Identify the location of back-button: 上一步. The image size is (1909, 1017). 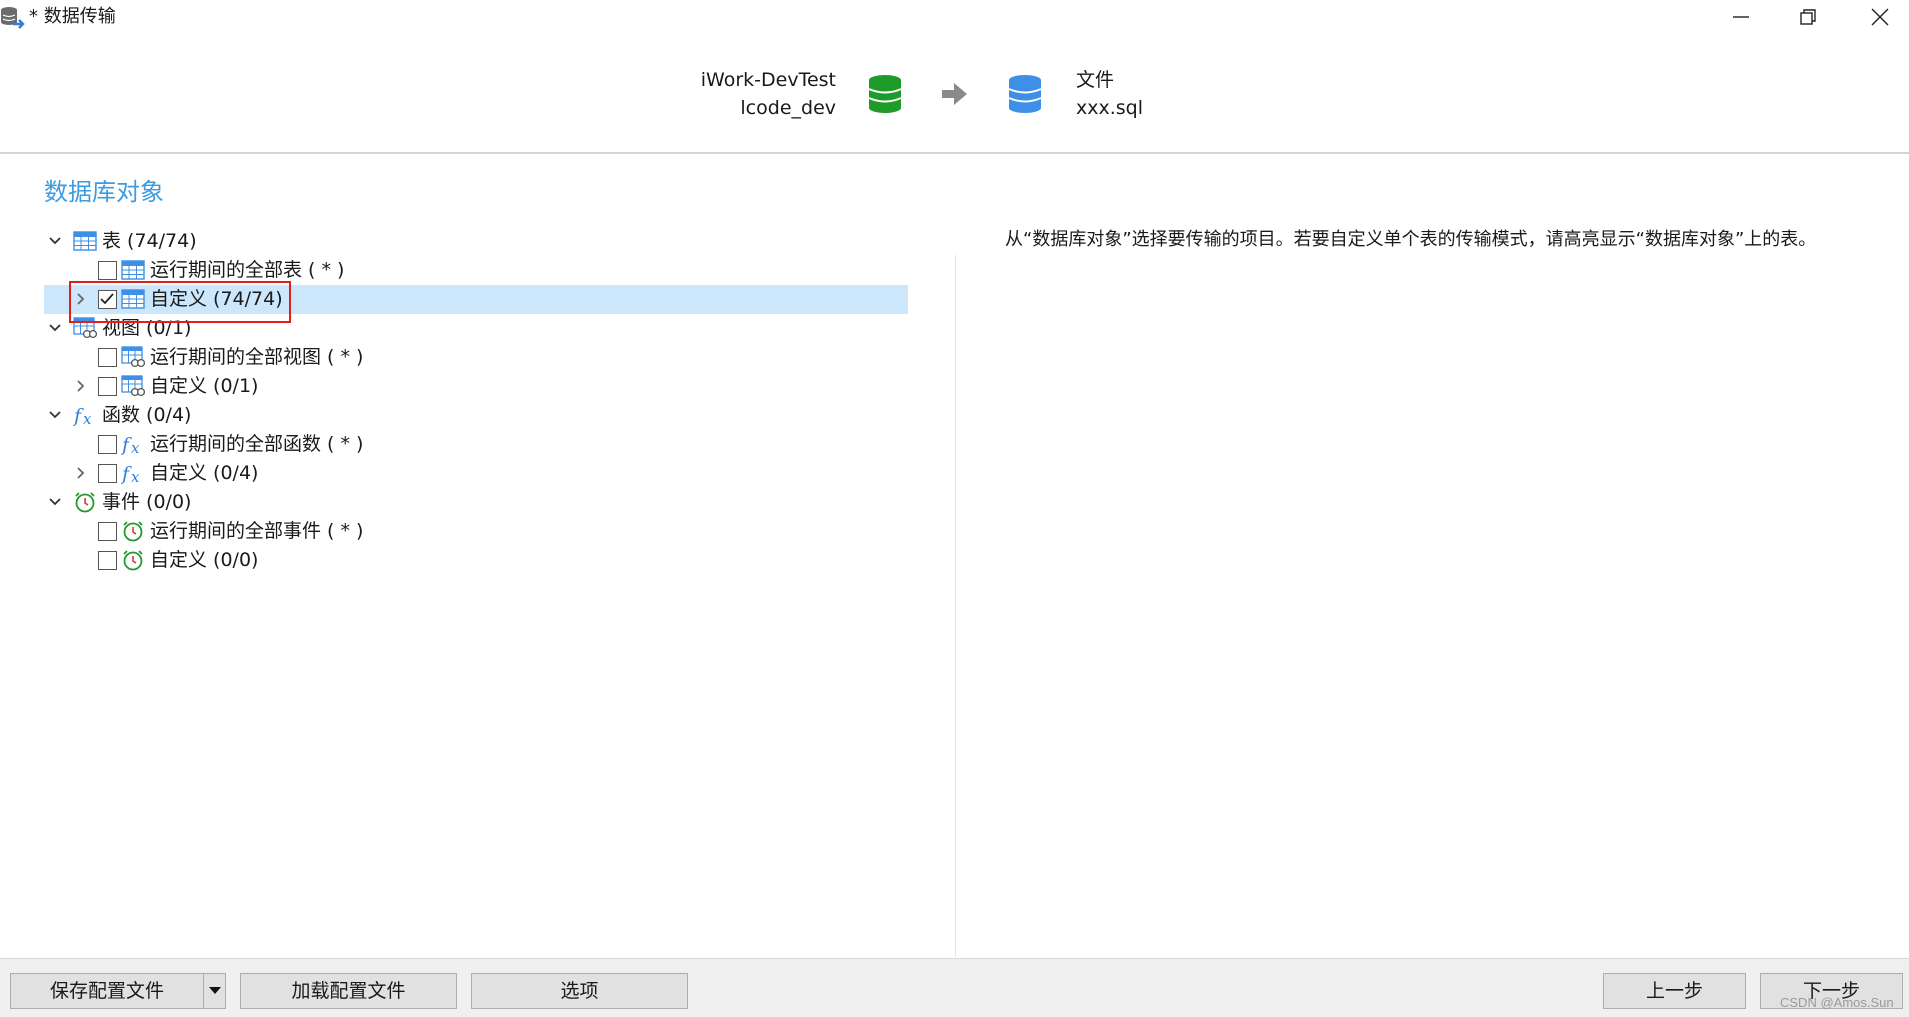
(1674, 991).